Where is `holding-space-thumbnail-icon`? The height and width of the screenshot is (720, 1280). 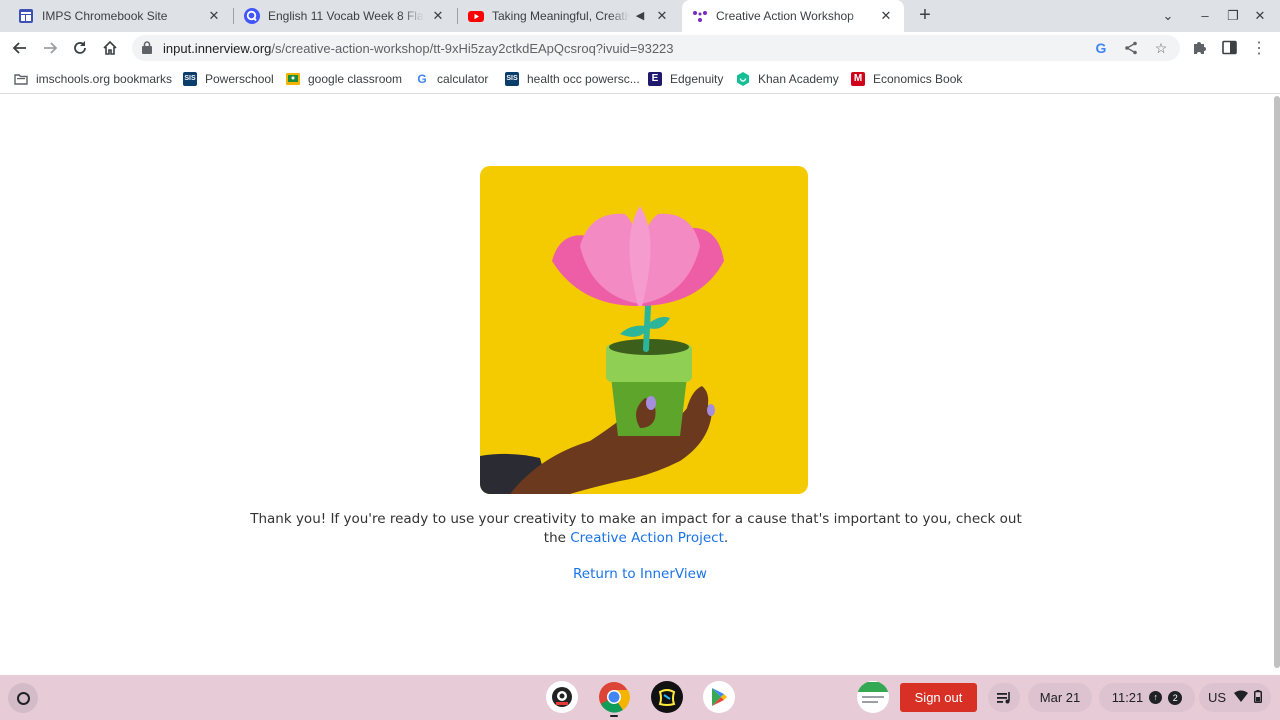 holding-space-thumbnail-icon is located at coordinates (873, 697).